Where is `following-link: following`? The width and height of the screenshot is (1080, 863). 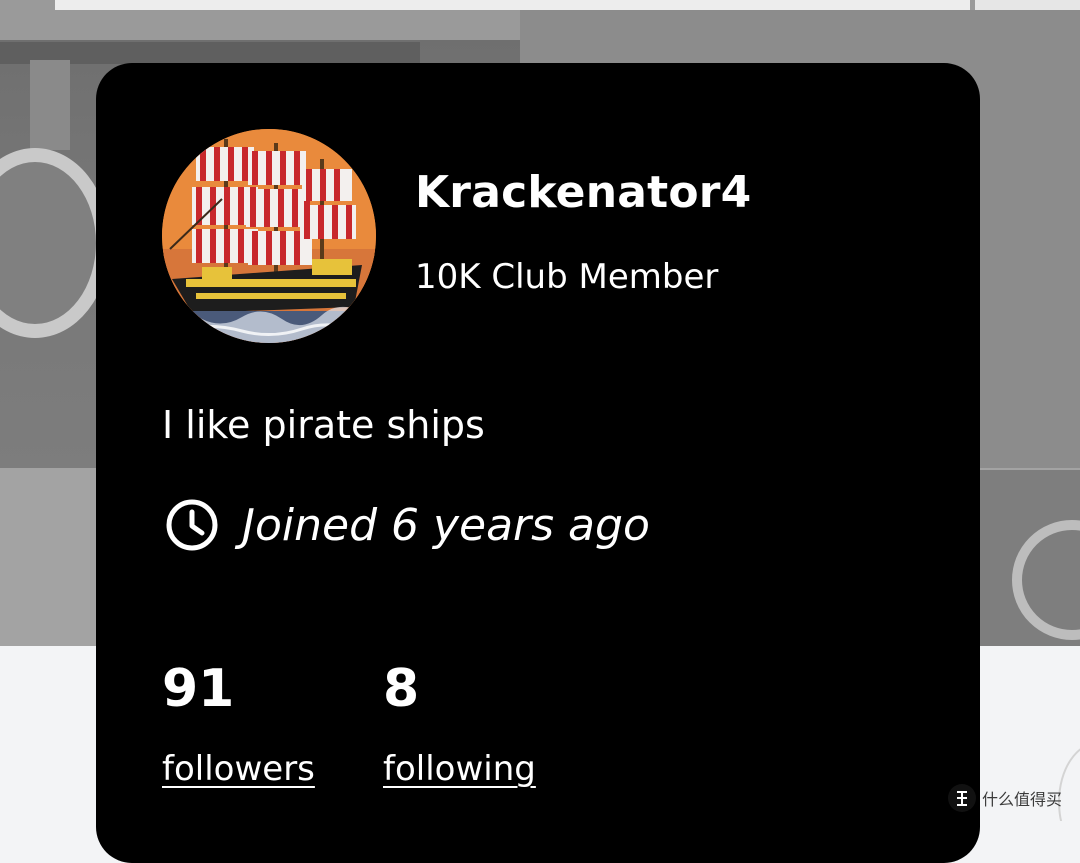 following-link: following is located at coordinates (459, 769).